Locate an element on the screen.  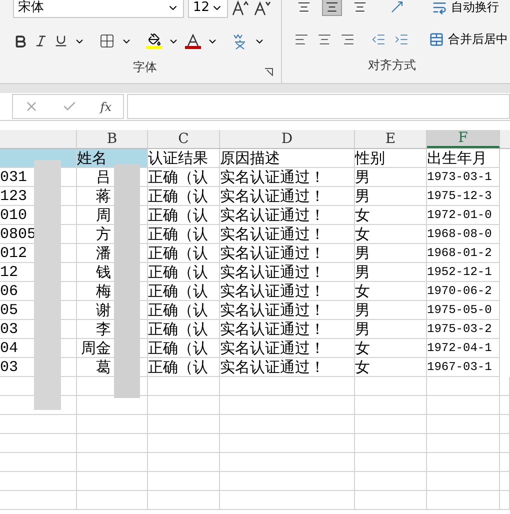
table-cell: 1975-05-0 is located at coordinates (463, 310).